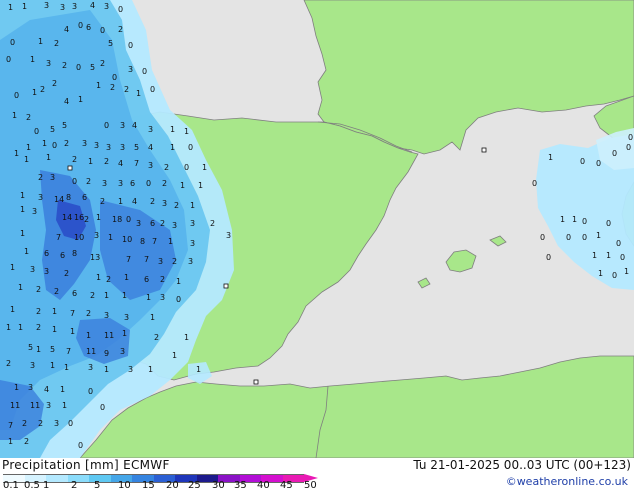  I want to click on precip-value-label: 8, so click(142, 241).